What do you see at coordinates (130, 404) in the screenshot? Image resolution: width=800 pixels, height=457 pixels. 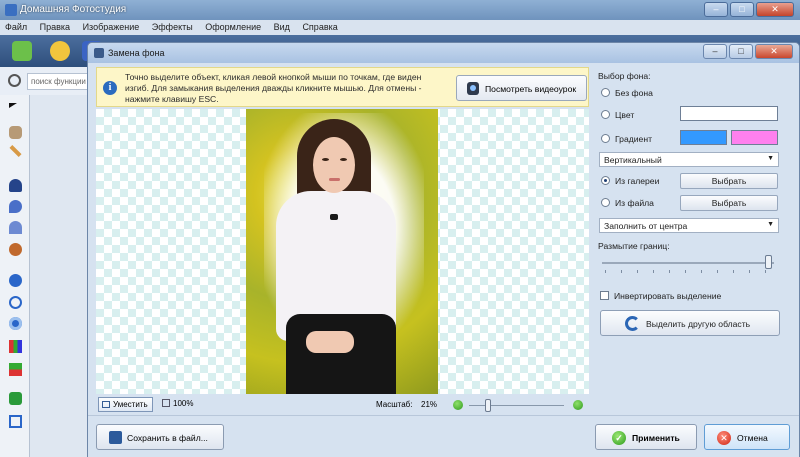 I see `fit-label: Уместить` at bounding box center [130, 404].